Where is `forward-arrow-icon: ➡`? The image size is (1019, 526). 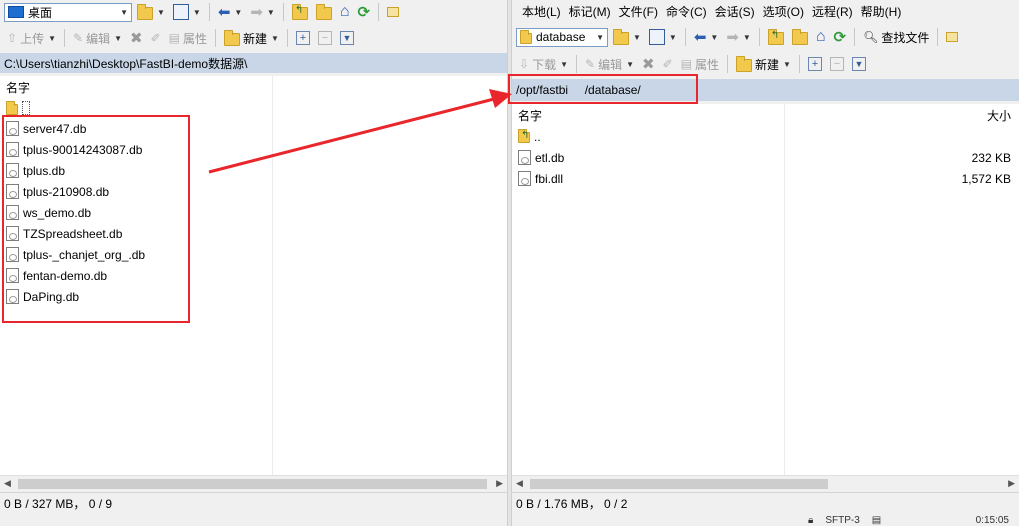
forward-arrow-icon: ➡ is located at coordinates (256, 12).